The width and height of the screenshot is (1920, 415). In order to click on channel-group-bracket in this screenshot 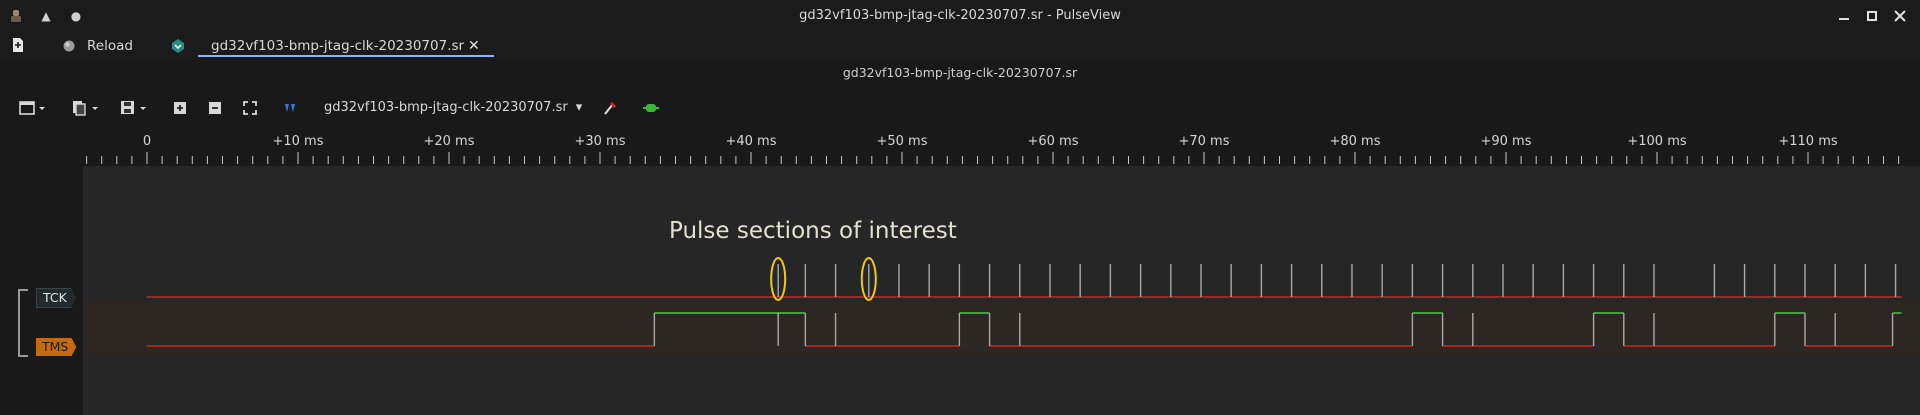, I will do `click(23, 323)`.